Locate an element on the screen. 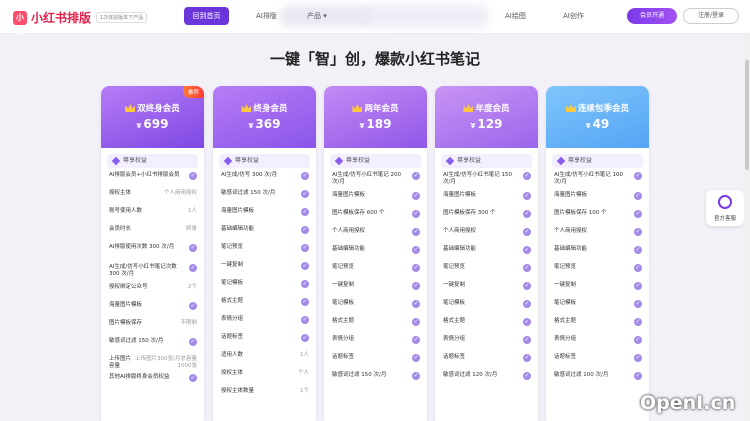  plan-price: ¥369 is located at coordinates (264, 124).